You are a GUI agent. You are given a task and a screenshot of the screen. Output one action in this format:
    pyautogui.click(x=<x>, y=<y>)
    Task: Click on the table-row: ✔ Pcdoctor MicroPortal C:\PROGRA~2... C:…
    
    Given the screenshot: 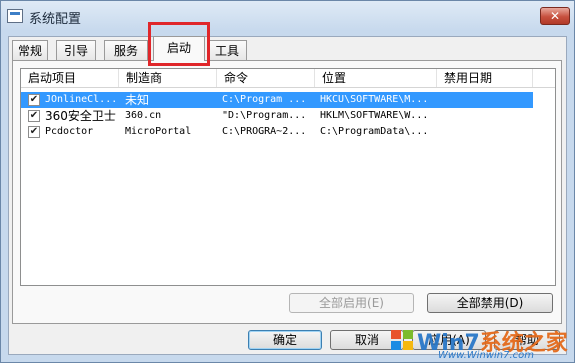 What is the action you would take?
    pyautogui.click(x=288, y=132)
    